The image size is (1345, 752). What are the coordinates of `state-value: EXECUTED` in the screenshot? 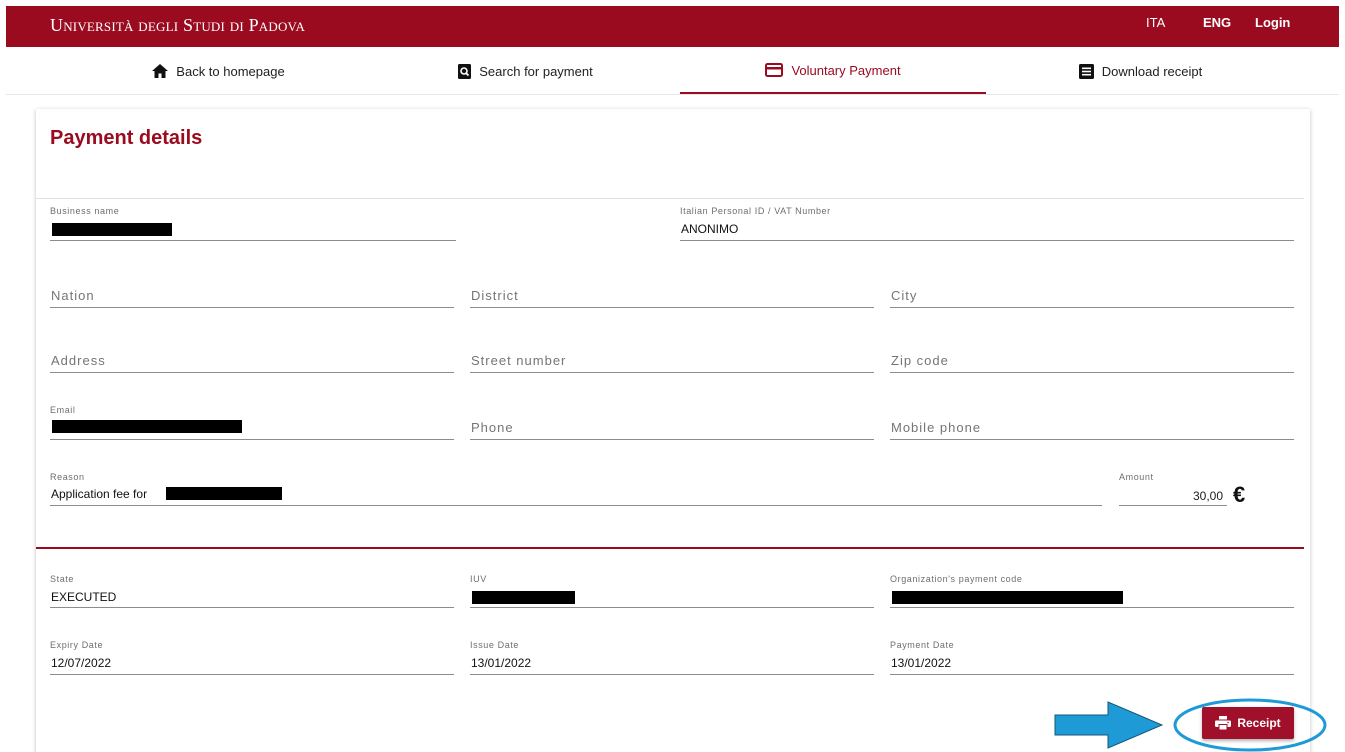 It's located at (84, 597).